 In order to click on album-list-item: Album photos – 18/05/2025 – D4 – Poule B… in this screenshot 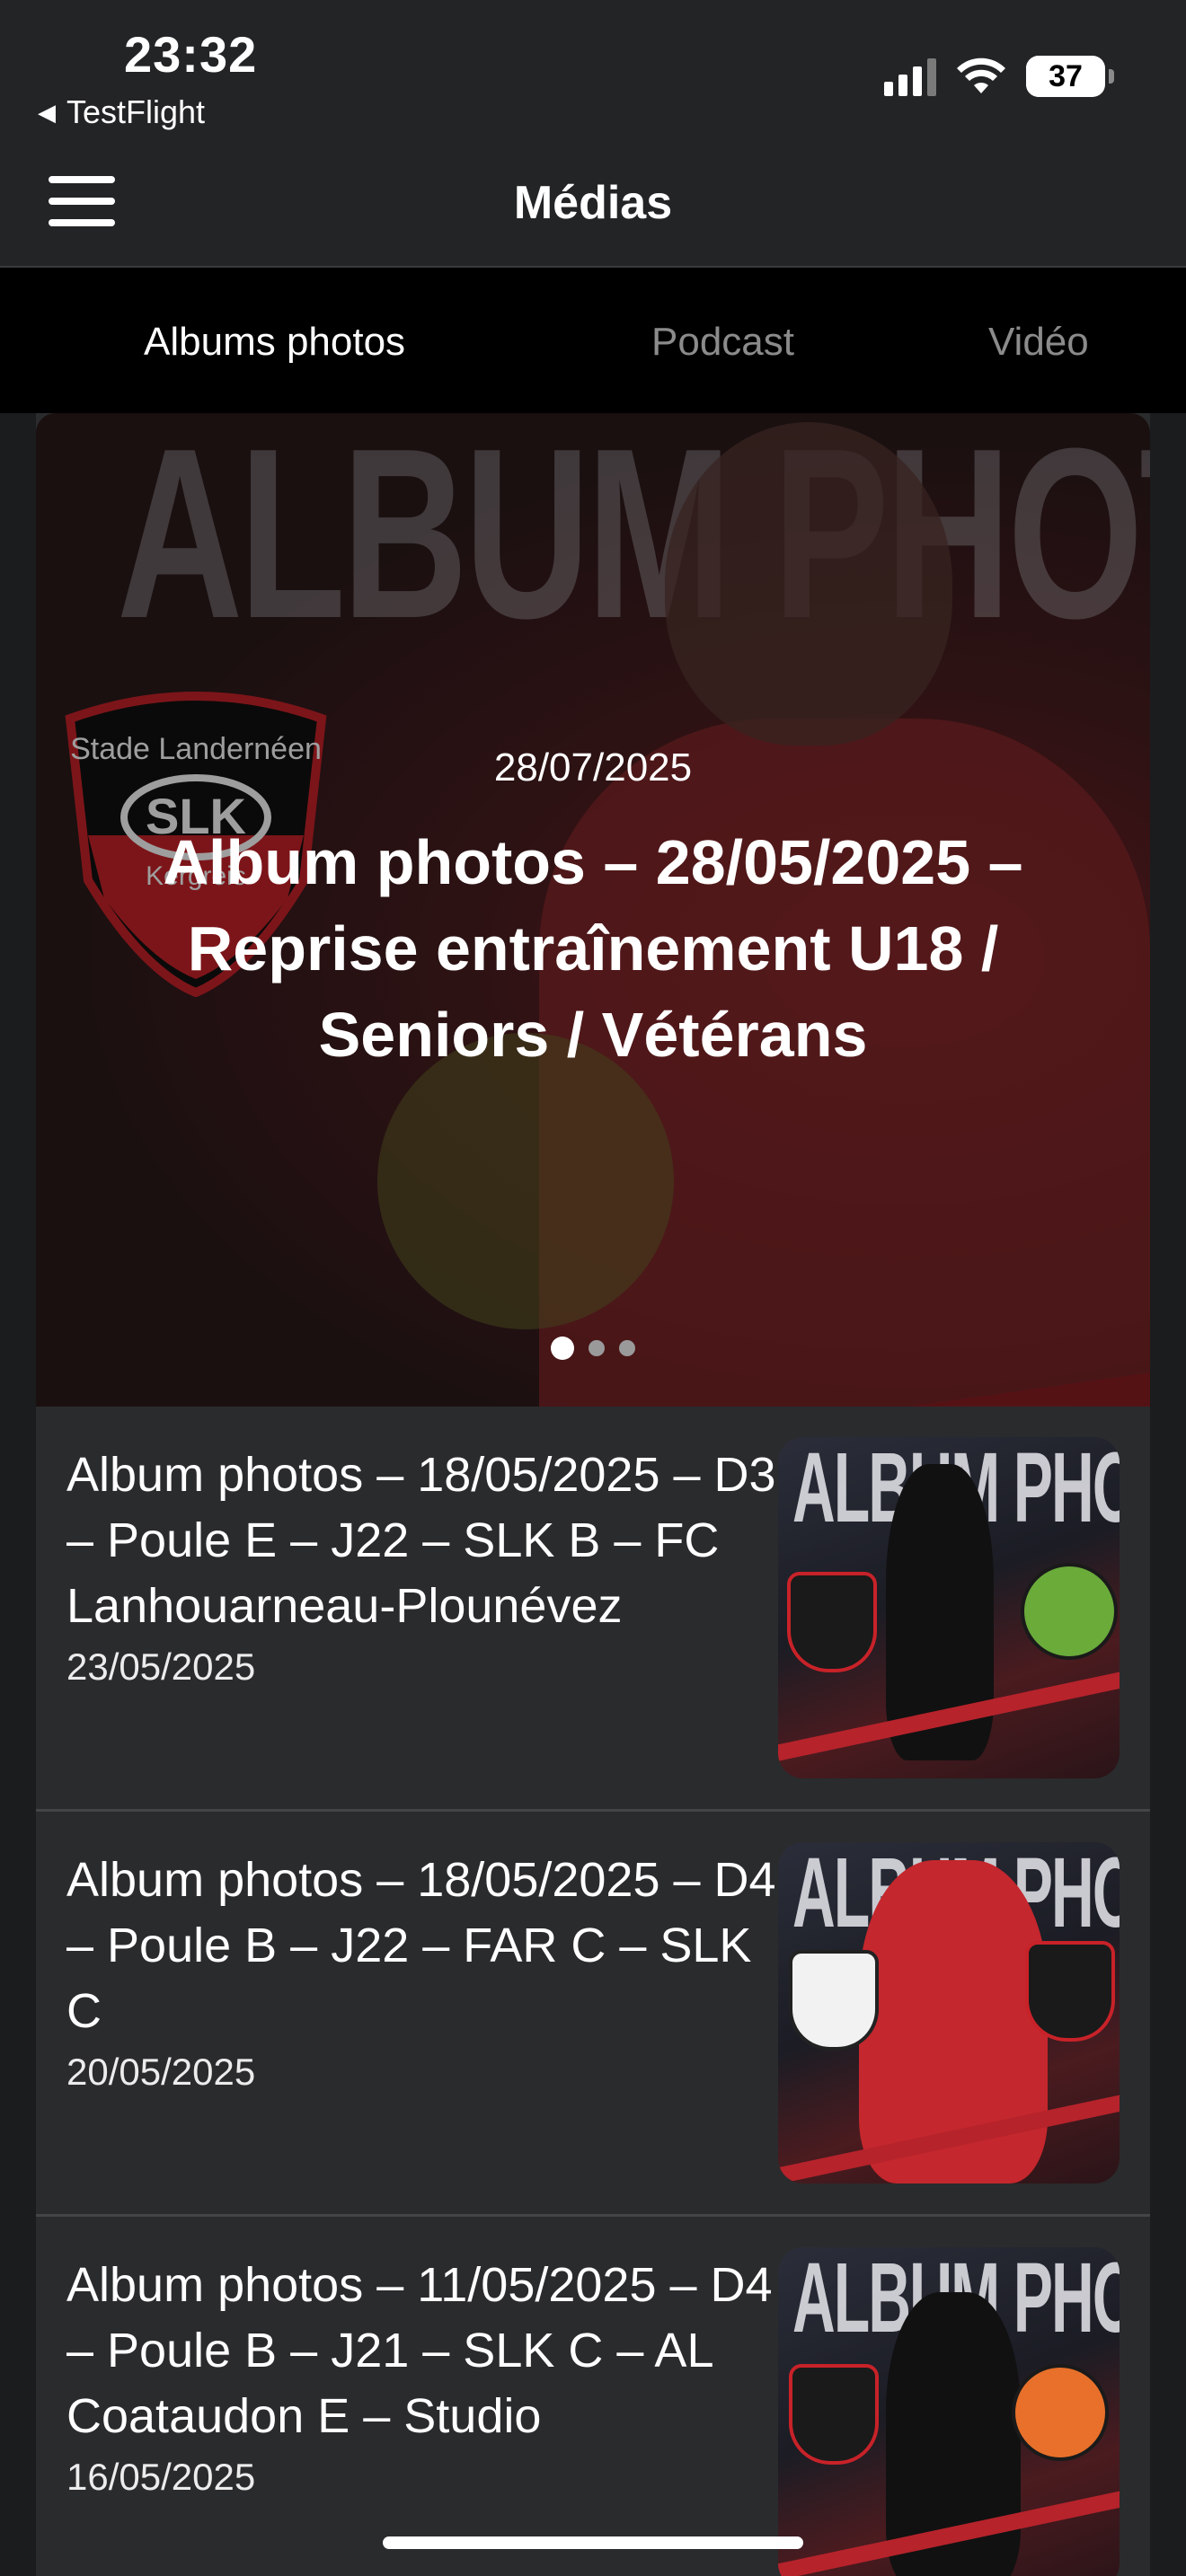, I will do `click(593, 2014)`.